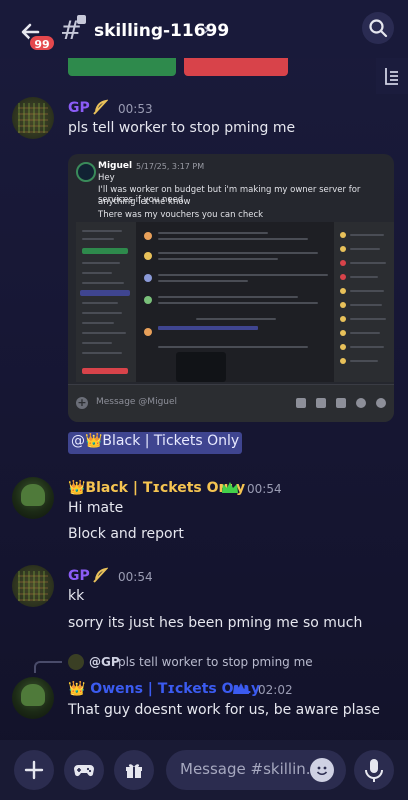 This screenshot has width=408, height=800. I want to click on search-icon, so click(378, 28).